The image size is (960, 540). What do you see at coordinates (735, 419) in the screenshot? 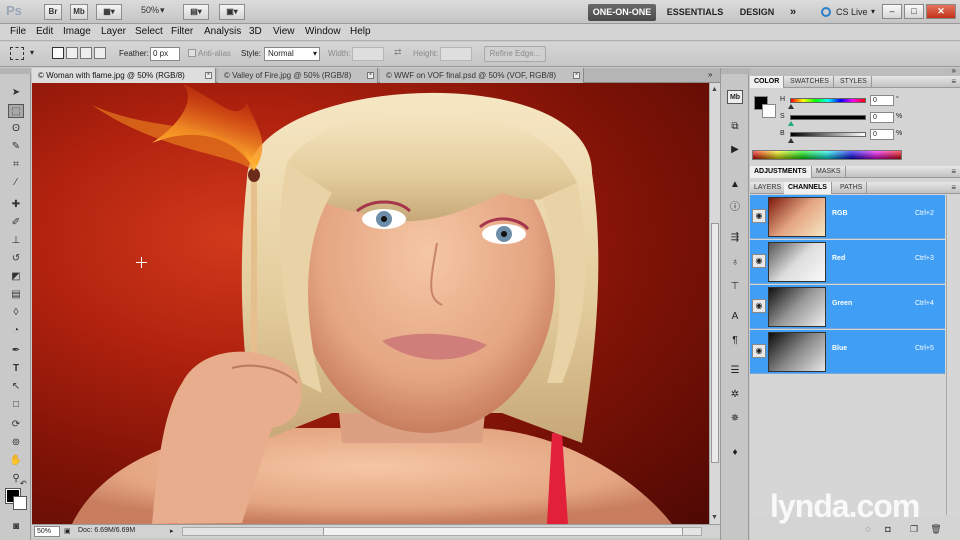
I see `animation-panel-icon: ✵` at bounding box center [735, 419].